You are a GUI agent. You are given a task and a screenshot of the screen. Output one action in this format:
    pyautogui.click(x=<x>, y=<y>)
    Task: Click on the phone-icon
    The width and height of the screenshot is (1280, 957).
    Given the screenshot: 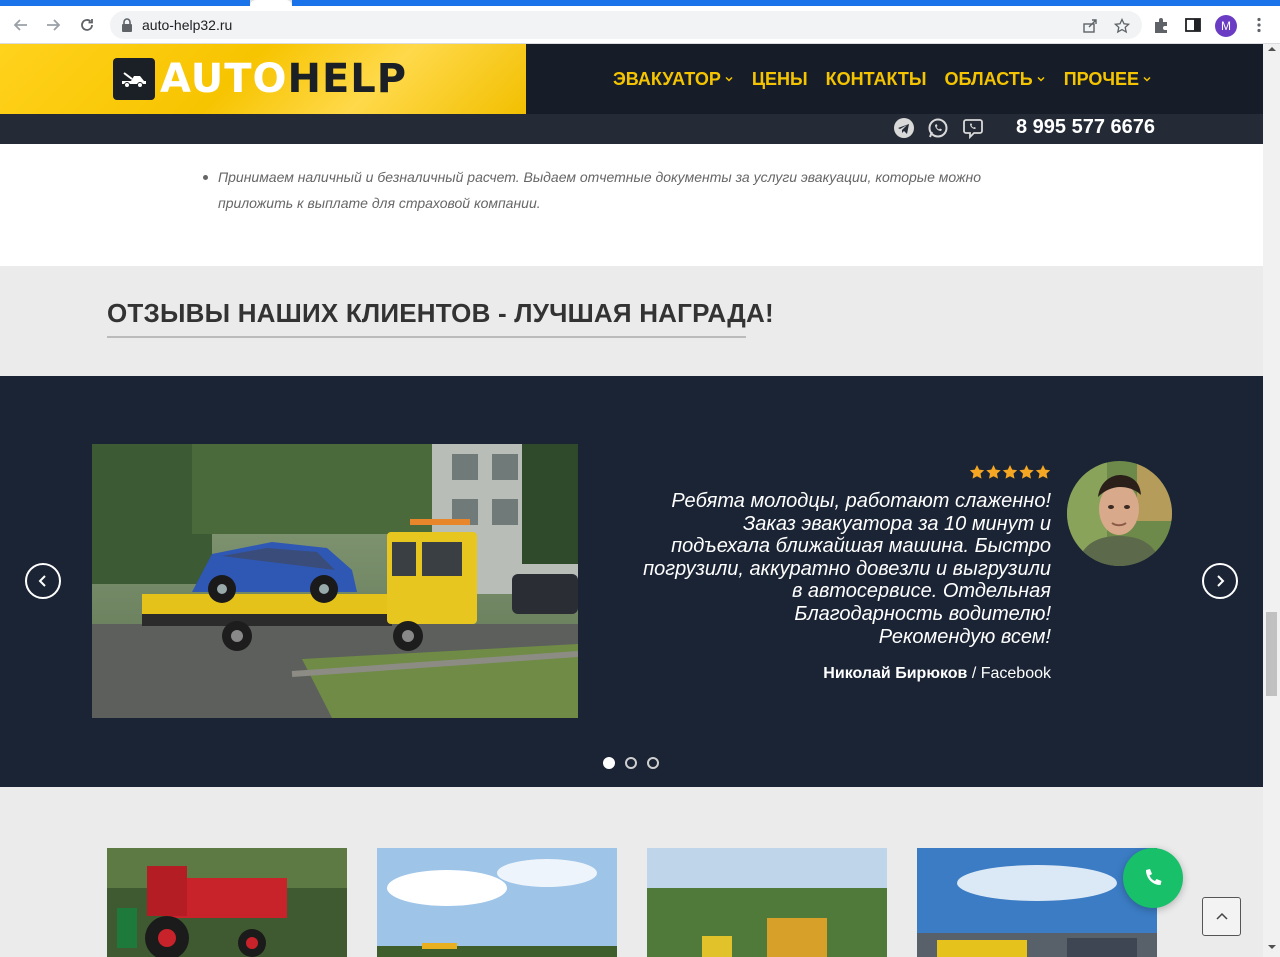 What is the action you would take?
    pyautogui.click(x=1154, y=877)
    